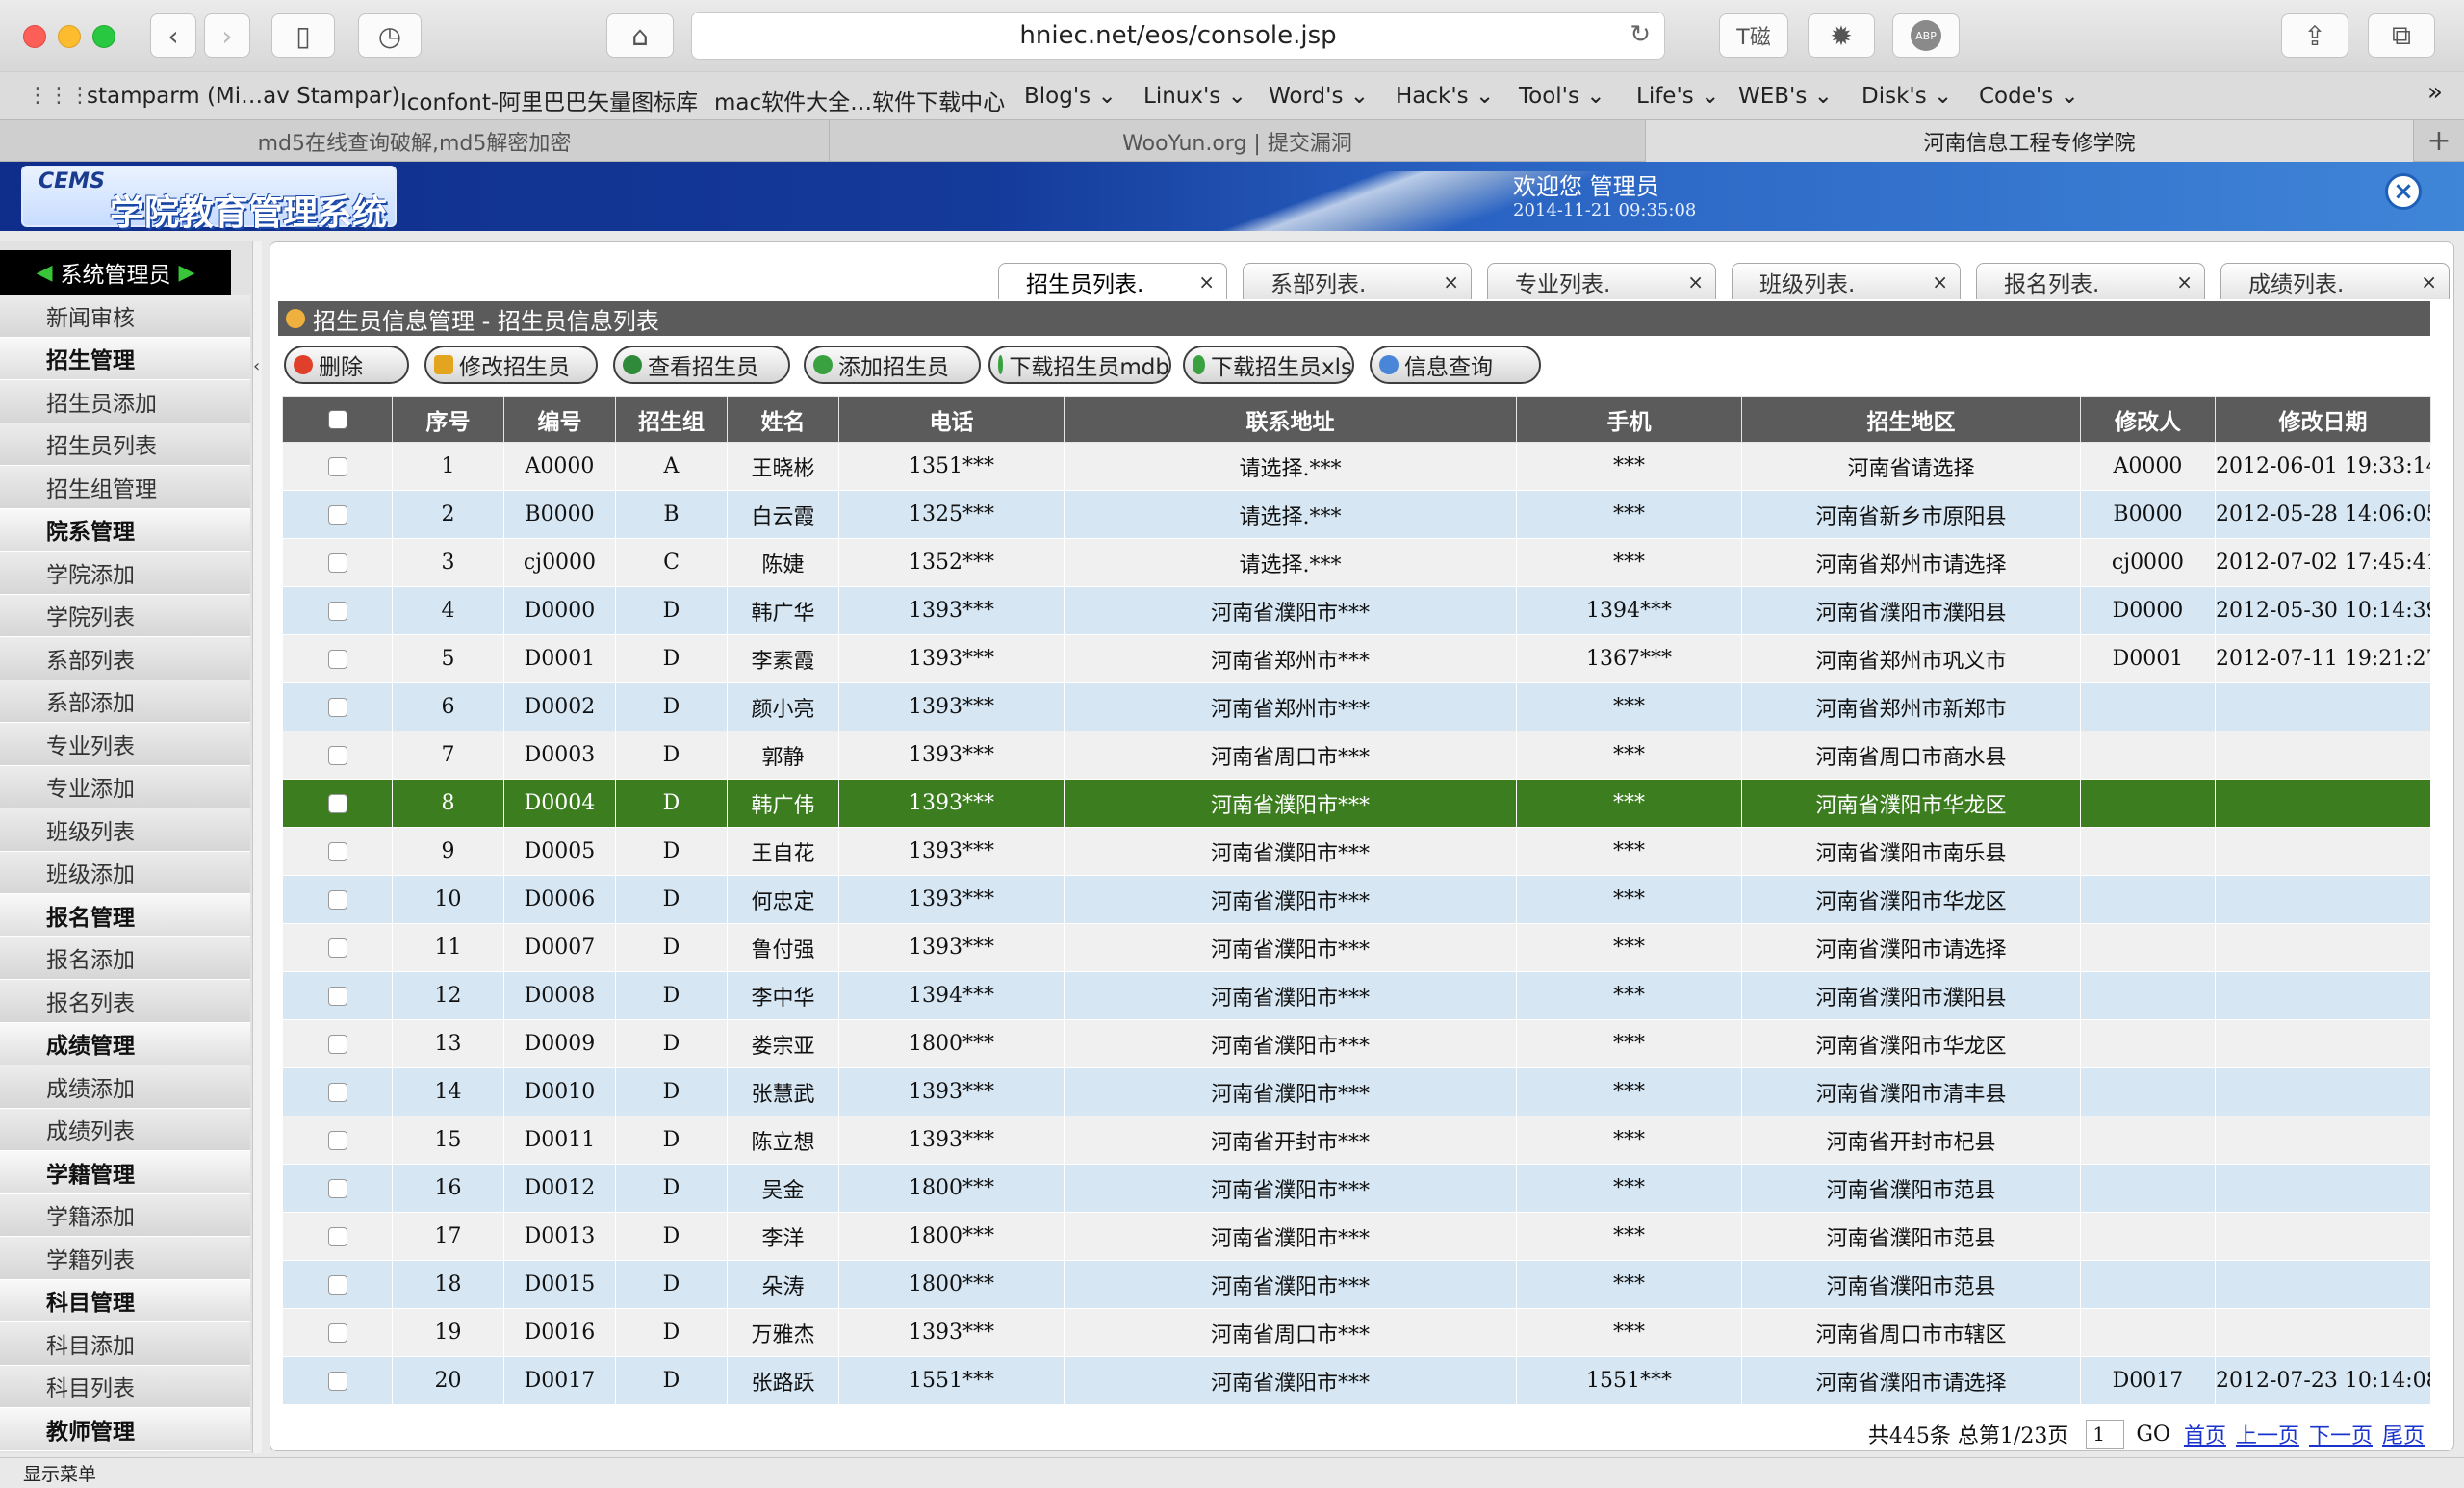 This screenshot has width=2464, height=1488. I want to click on column-header: 手机, so click(1629, 420).